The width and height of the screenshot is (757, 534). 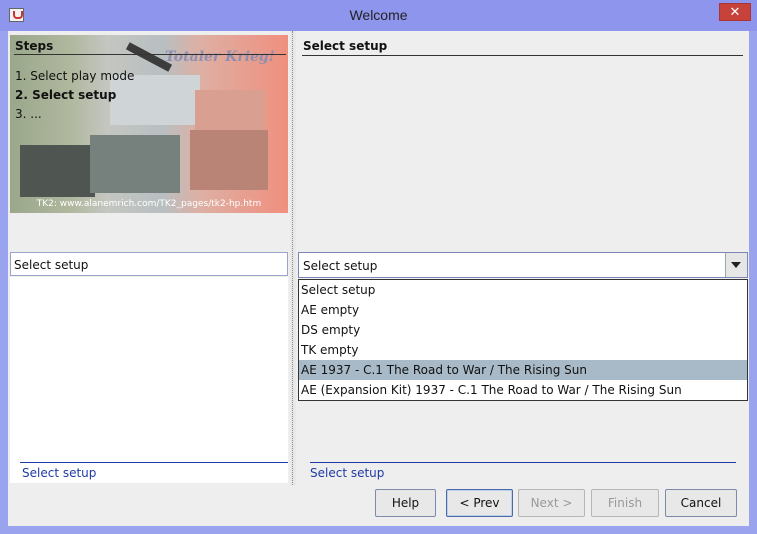 I want to click on close-button: ✕, so click(x=735, y=12).